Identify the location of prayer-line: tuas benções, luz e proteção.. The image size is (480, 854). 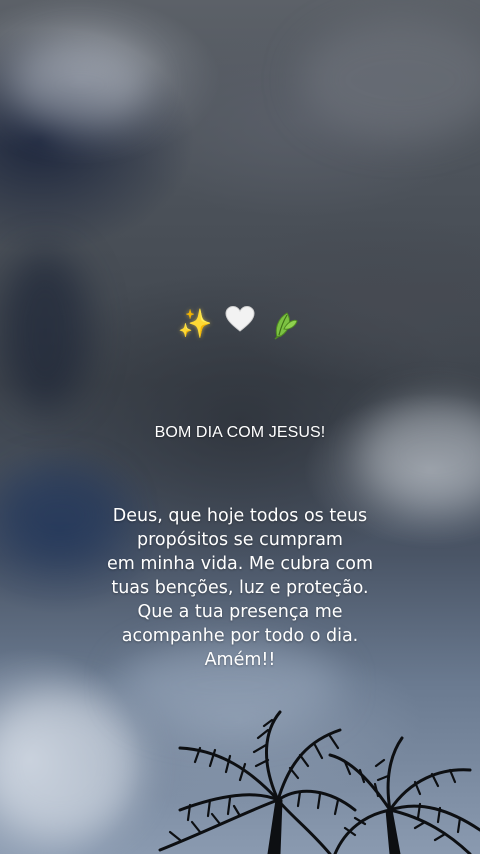
(240, 588).